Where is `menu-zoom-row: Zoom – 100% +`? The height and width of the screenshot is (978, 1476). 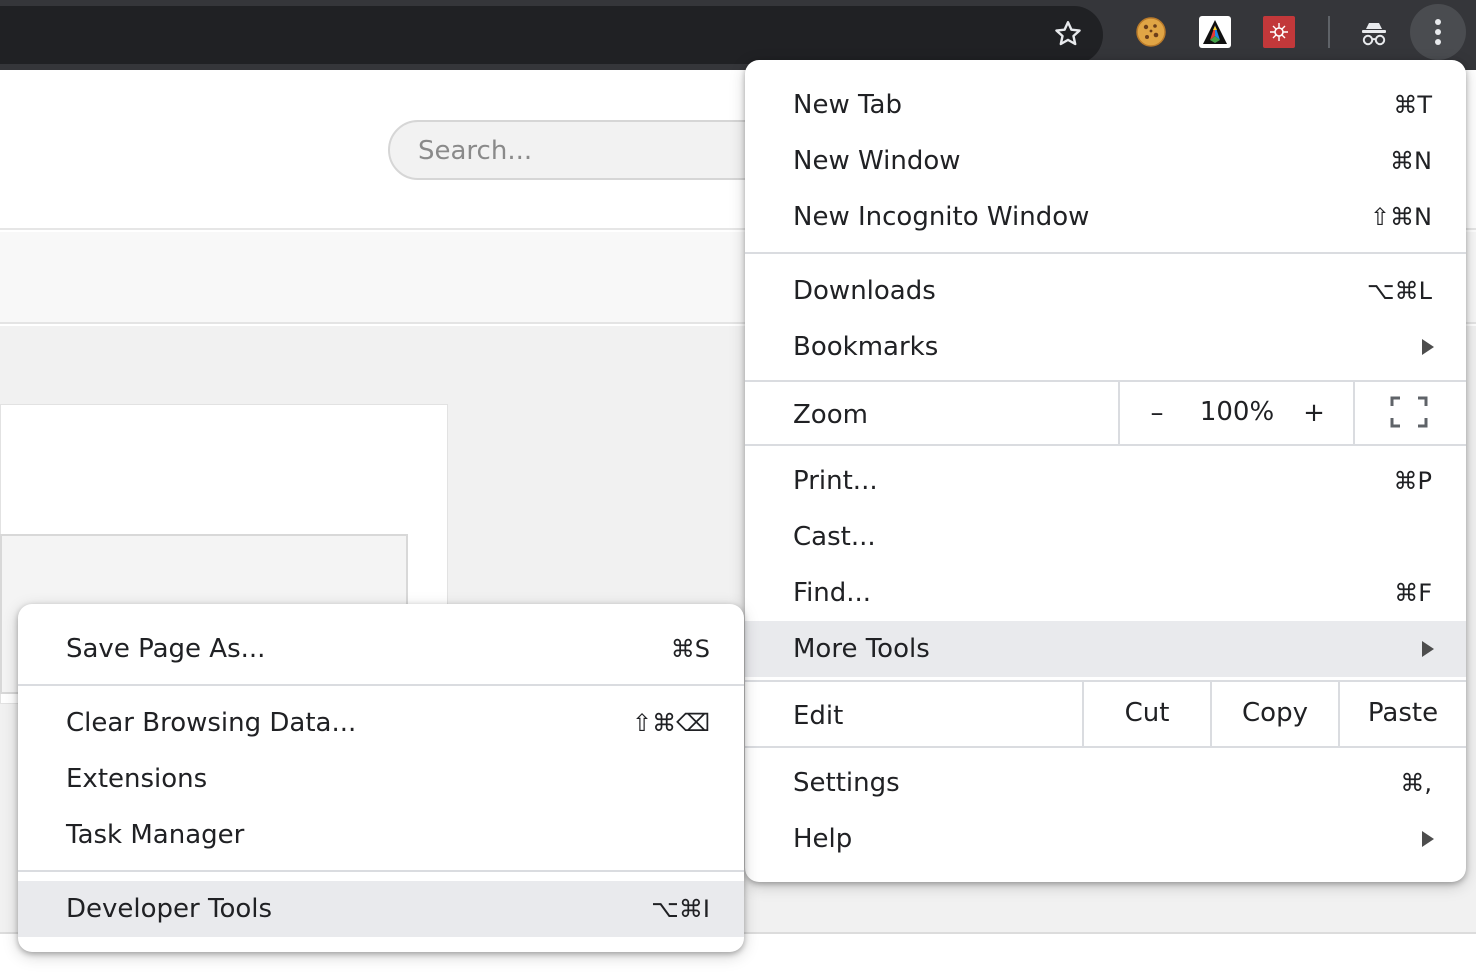
menu-zoom-row: Zoom – 100% + is located at coordinates (1105, 413).